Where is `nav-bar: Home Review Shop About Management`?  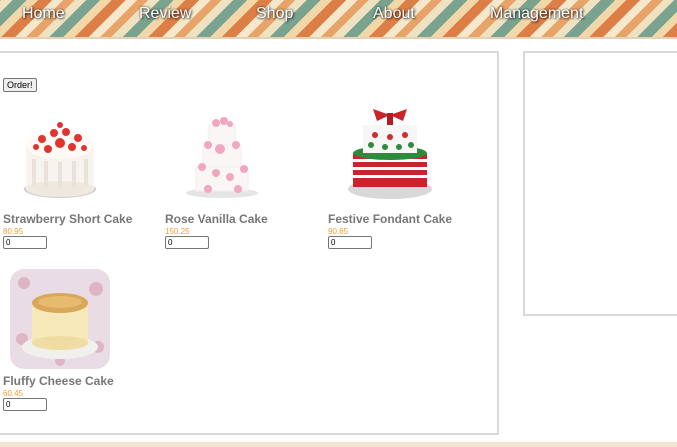
nav-bar: Home Review Shop About Management is located at coordinates (338, 18).